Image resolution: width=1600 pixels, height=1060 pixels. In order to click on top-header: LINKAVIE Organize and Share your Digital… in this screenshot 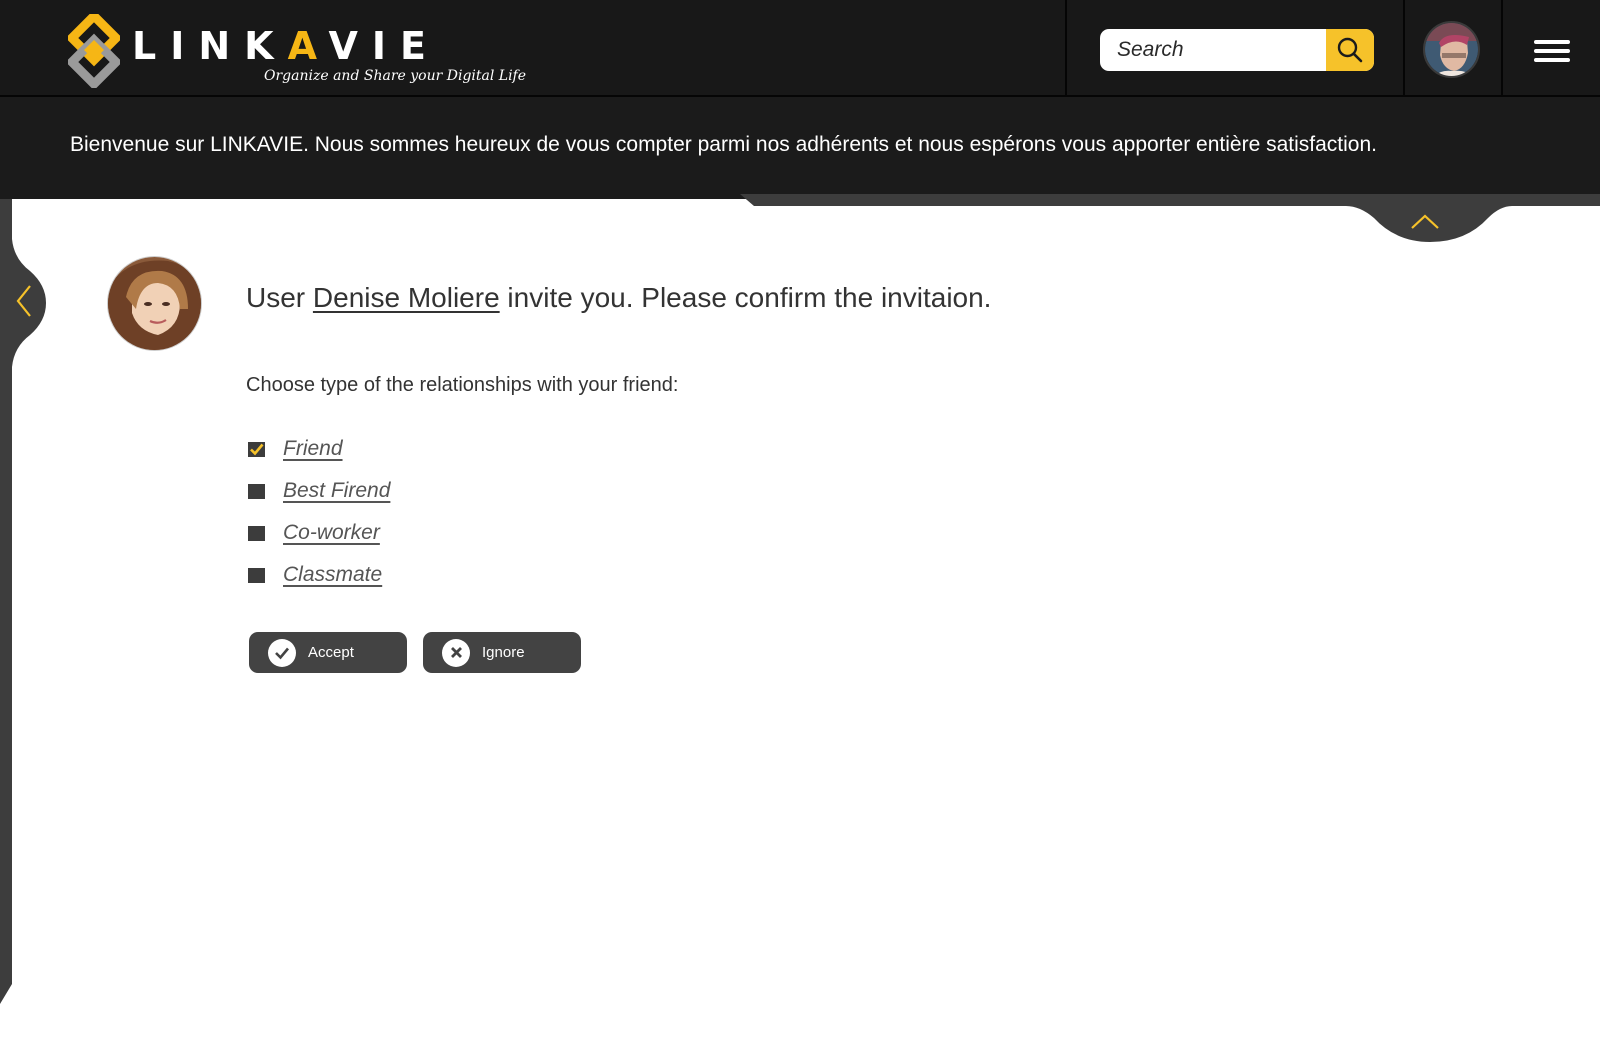, I will do `click(800, 48)`.